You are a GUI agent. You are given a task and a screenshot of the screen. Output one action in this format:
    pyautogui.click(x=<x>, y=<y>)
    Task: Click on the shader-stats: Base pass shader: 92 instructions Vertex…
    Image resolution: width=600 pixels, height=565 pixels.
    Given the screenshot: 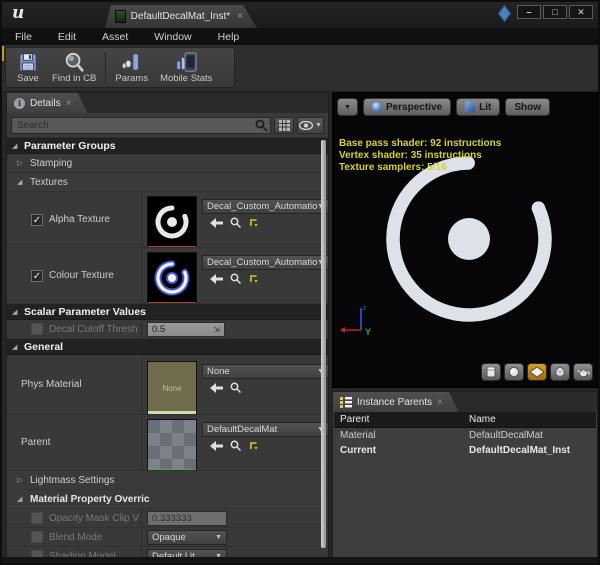 What is the action you would take?
    pyautogui.click(x=420, y=156)
    